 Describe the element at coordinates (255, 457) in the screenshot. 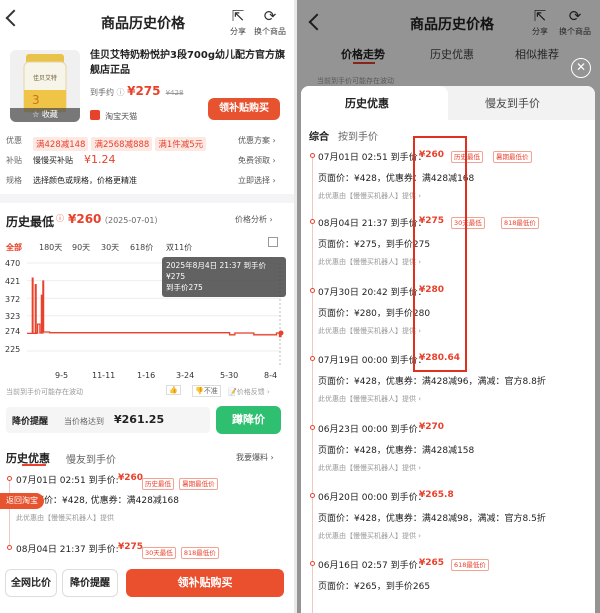

I see `report-link: 我要爆料 ›` at that location.